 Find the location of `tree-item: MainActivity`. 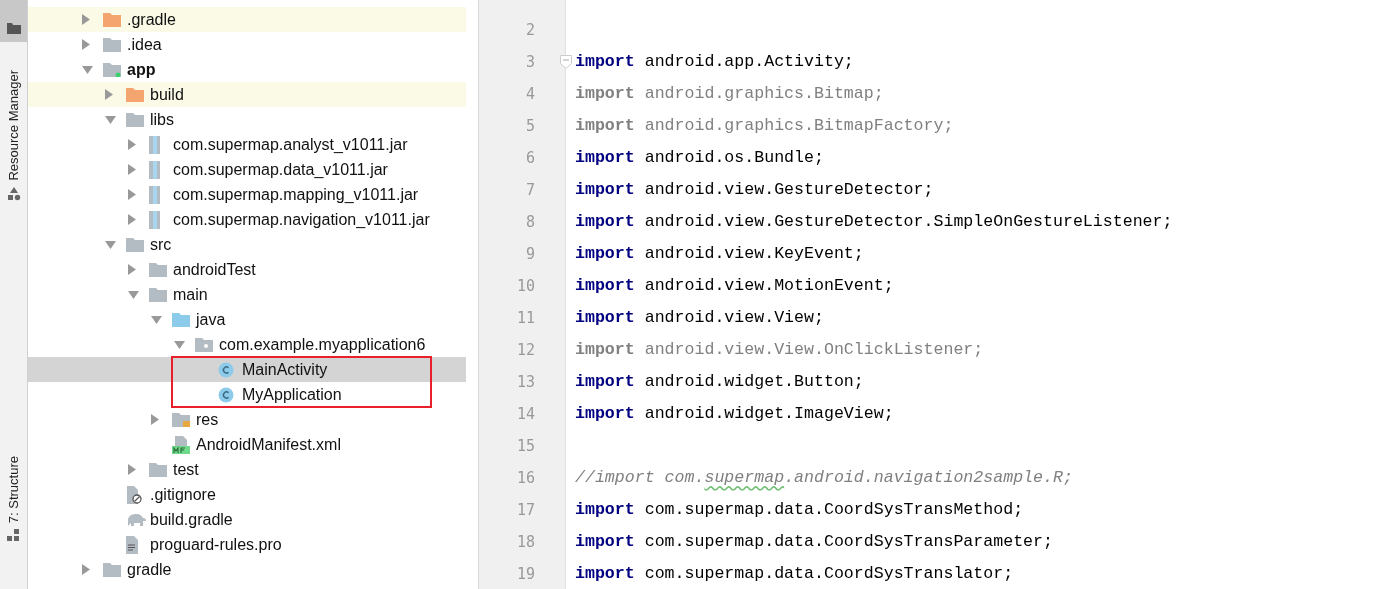

tree-item: MainActivity is located at coordinates (247, 369).